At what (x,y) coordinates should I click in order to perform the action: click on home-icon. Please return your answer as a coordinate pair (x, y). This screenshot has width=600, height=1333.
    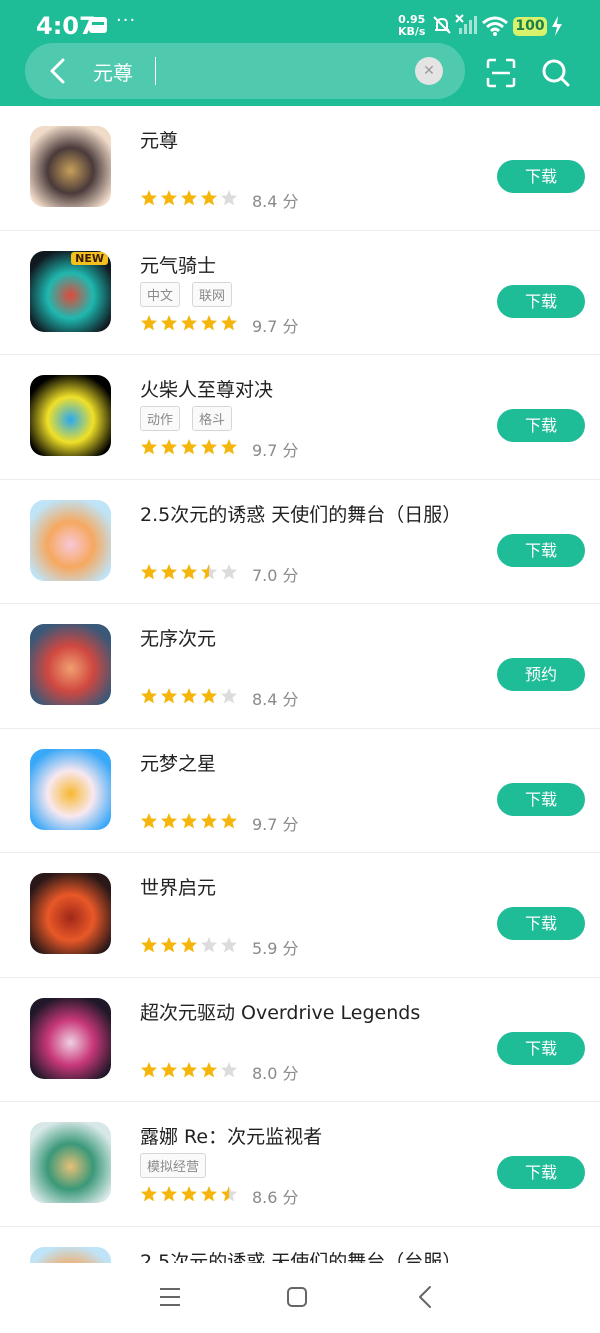
    Looking at the image, I should click on (297, 1297).